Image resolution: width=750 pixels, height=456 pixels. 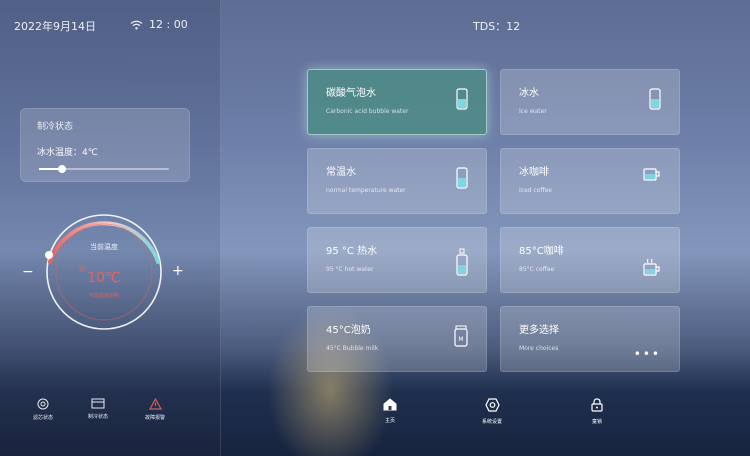 I want to click on ice-water-temp-label: 冰水温度：4℃, so click(x=67, y=153).